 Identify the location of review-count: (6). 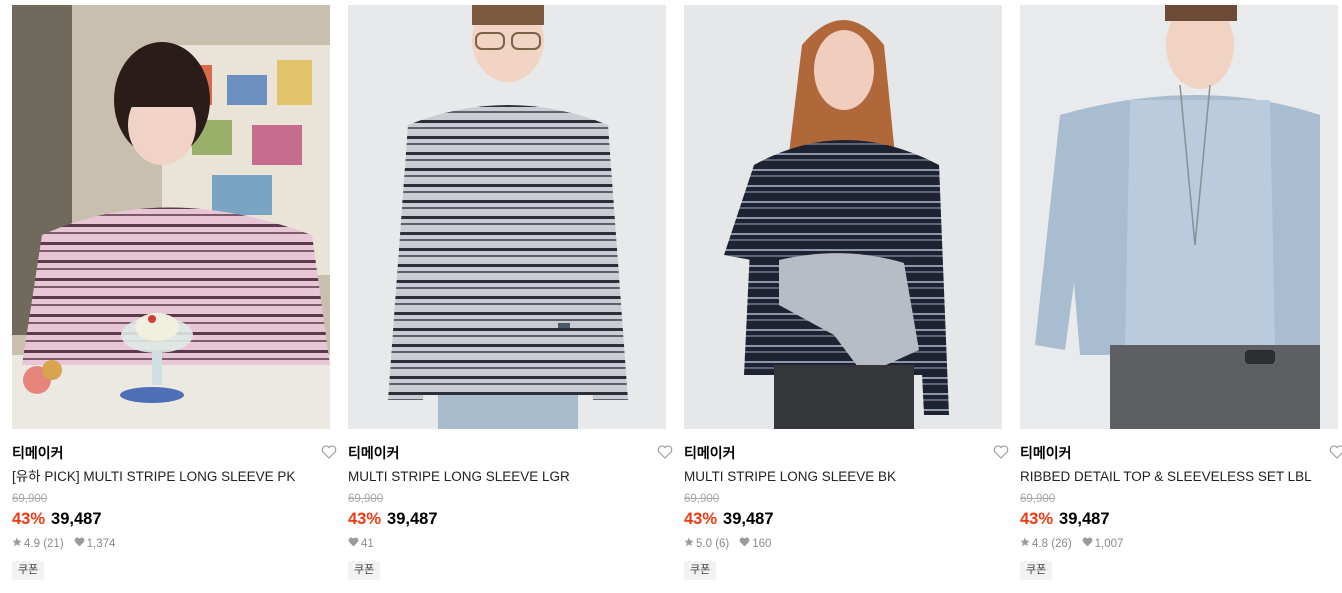
(722, 544).